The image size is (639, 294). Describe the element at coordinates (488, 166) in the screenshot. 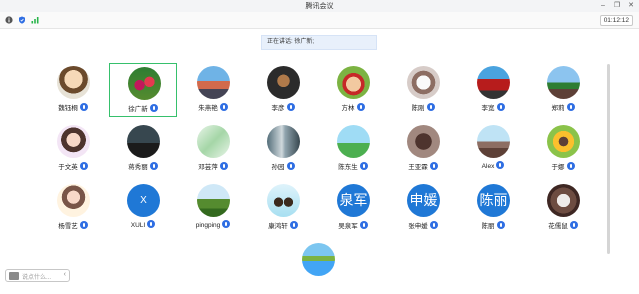

I see `participant-name: Alex` at that location.